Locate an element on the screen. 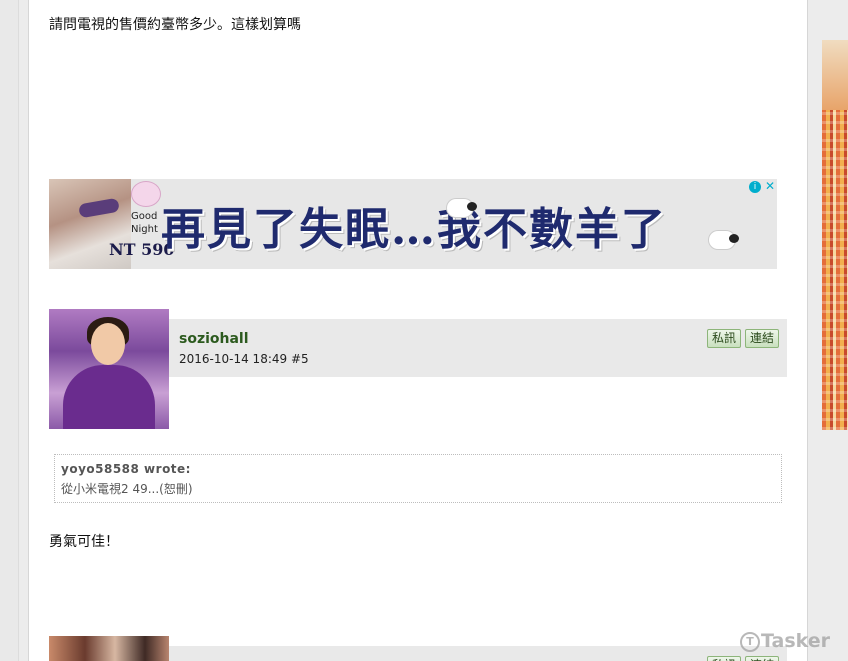 This screenshot has width=848, height=661. post-number: #5 is located at coordinates (300, 359).